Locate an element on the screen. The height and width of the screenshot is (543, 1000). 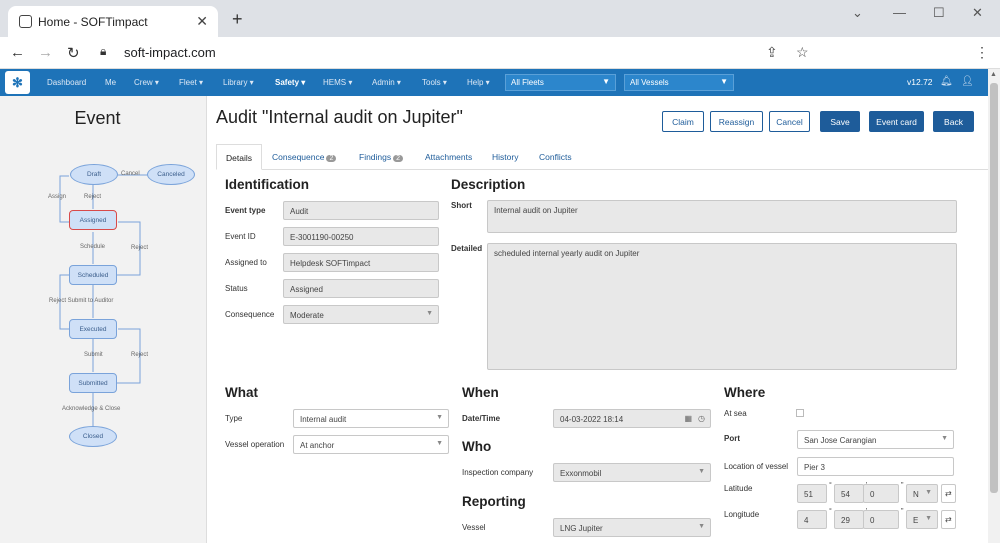
longitude-degrees: 4 is located at coordinates (812, 519).